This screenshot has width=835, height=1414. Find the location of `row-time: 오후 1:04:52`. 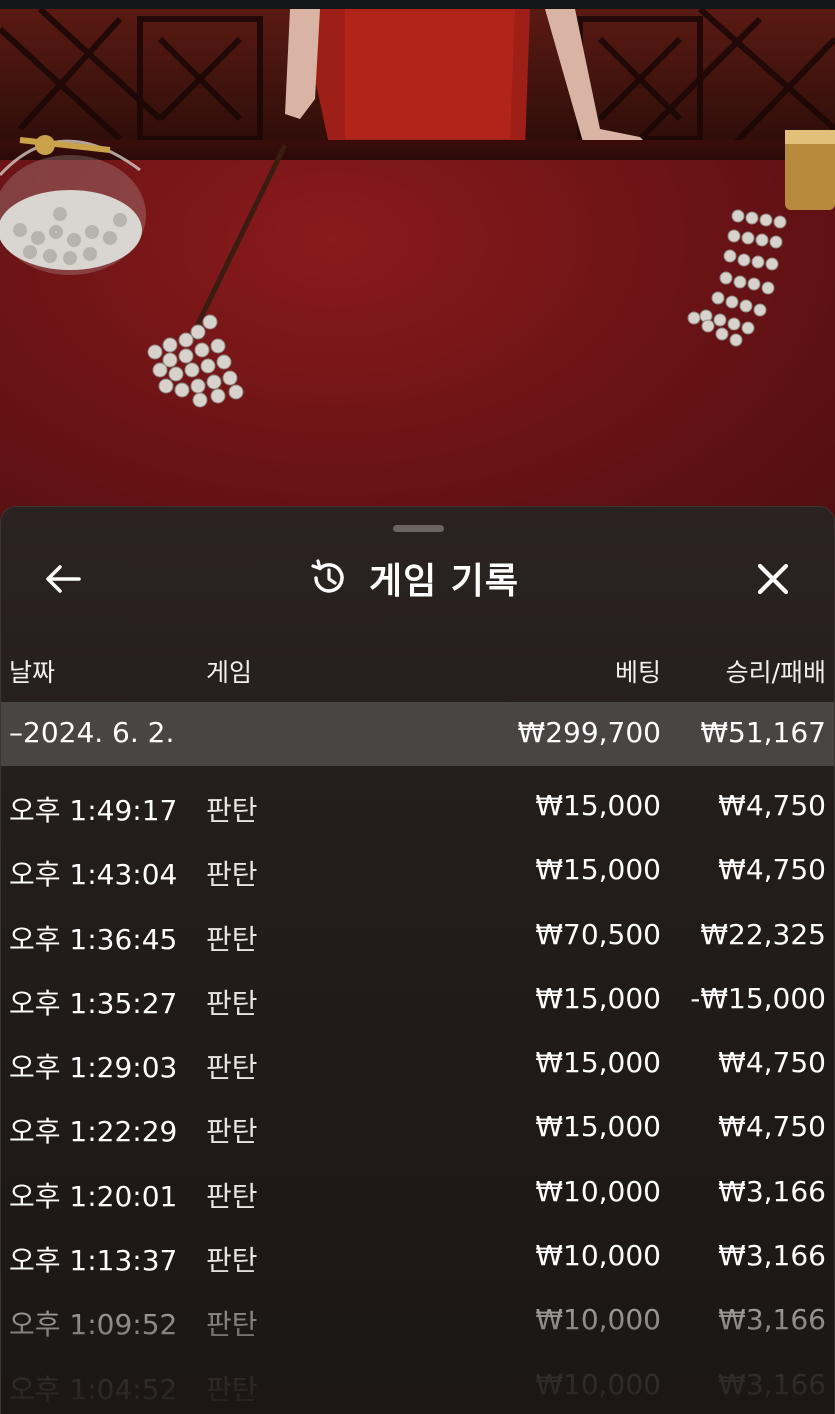

row-time: 오후 1:04:52 is located at coordinates (93, 1389).